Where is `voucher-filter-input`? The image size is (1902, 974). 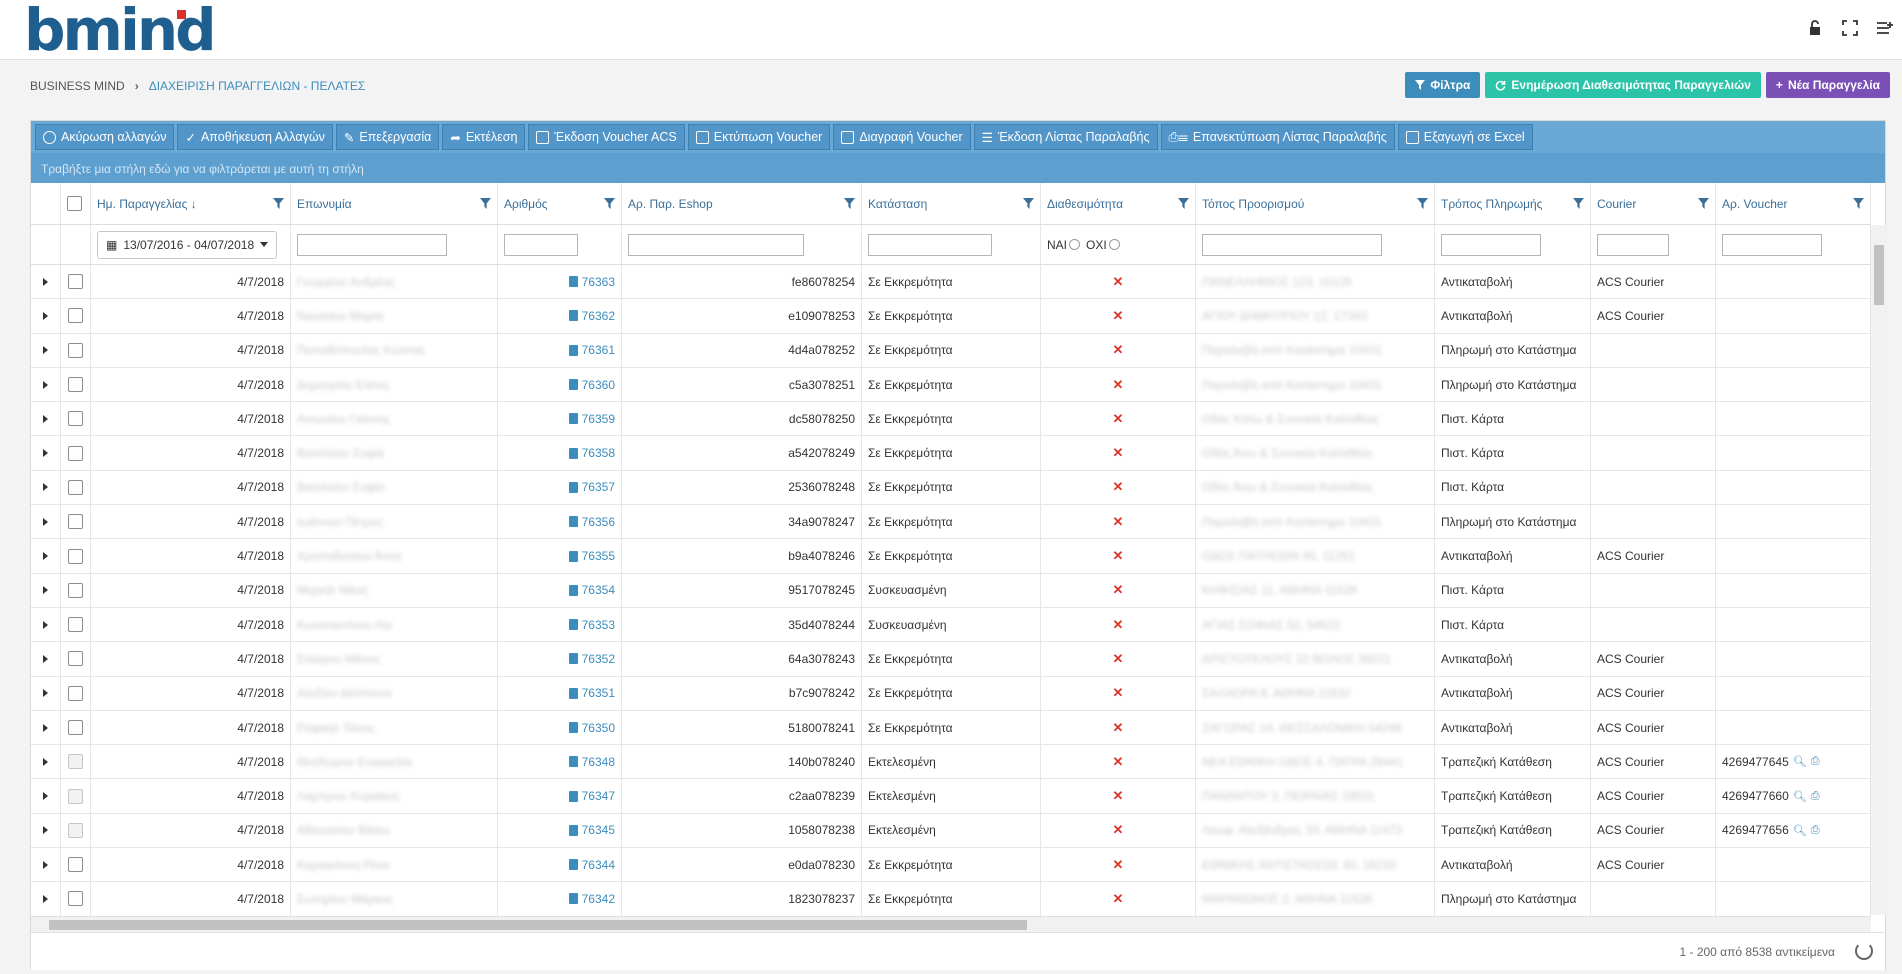
voucher-filter-input is located at coordinates (1772, 244).